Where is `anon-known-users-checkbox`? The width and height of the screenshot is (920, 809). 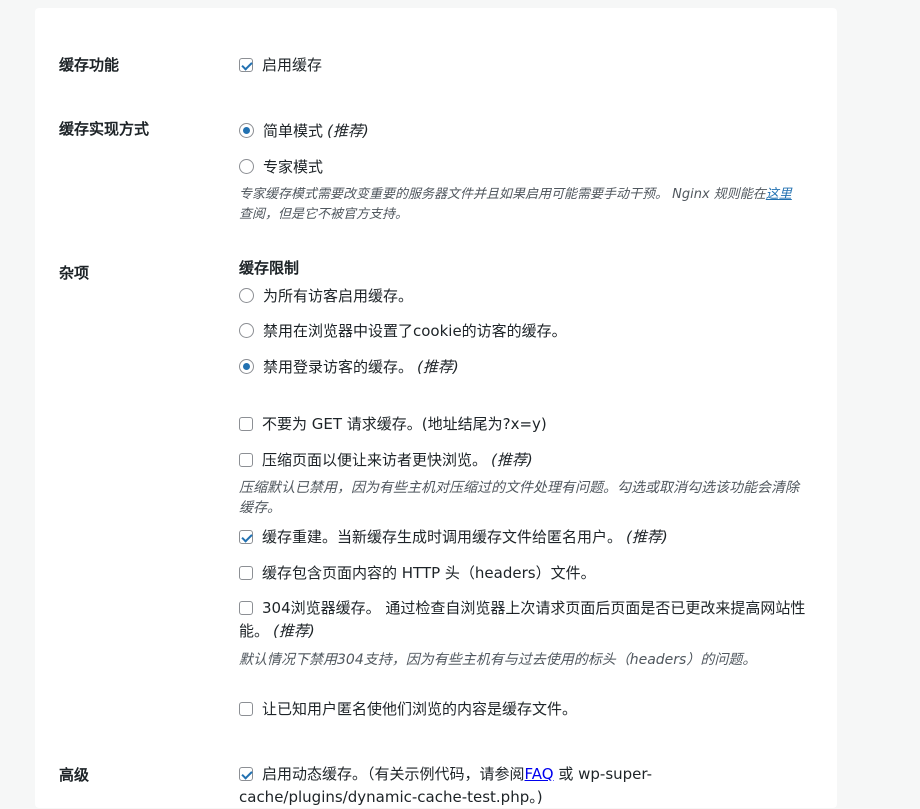 anon-known-users-checkbox is located at coordinates (246, 708).